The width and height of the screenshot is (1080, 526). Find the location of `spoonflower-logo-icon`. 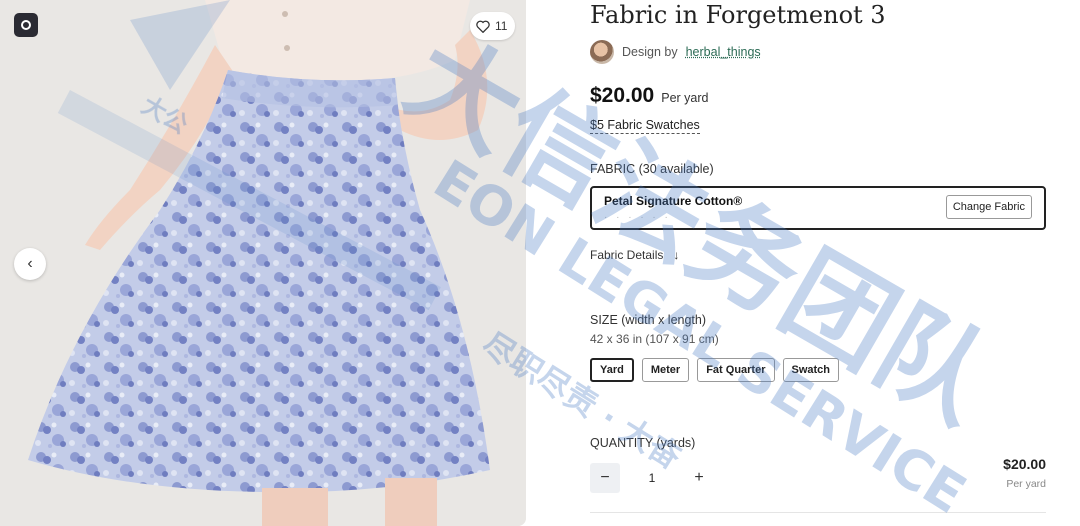

spoonflower-logo-icon is located at coordinates (26, 25).